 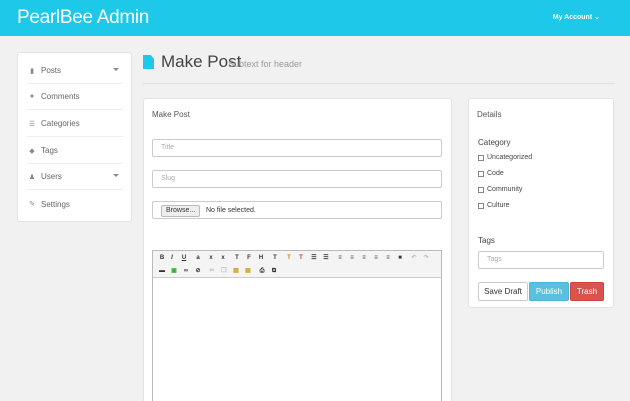 What do you see at coordinates (289, 258) in the screenshot?
I see `text-color-icon: T` at bounding box center [289, 258].